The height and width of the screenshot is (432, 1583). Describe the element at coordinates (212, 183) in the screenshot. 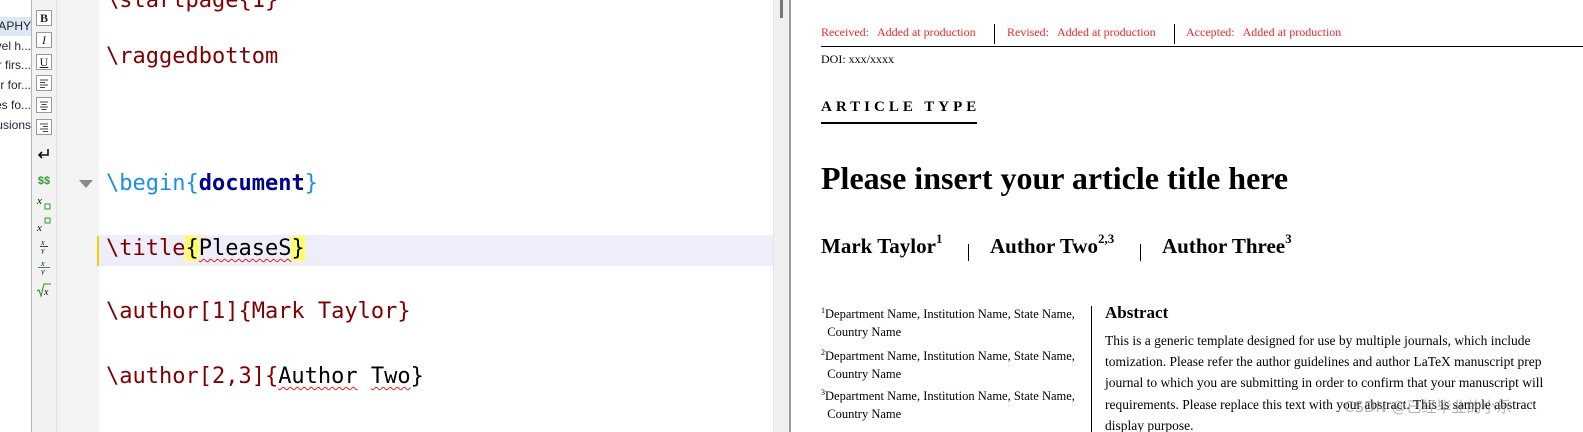

I see `code-line: \begin{document}` at that location.